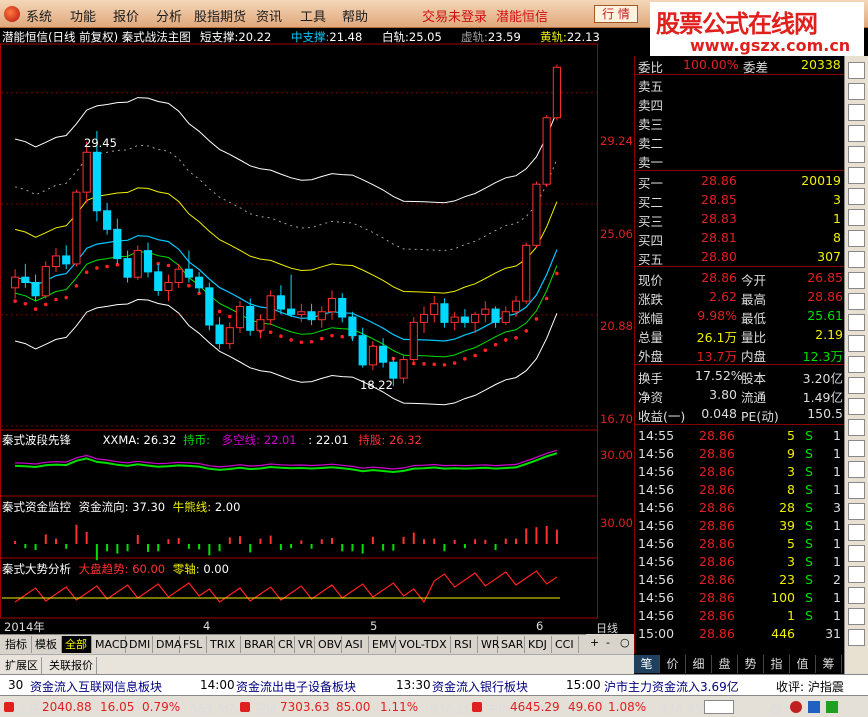 The height and width of the screenshot is (717, 868). I want to click on tab-extension-area: 扩展区, so click(22, 665).